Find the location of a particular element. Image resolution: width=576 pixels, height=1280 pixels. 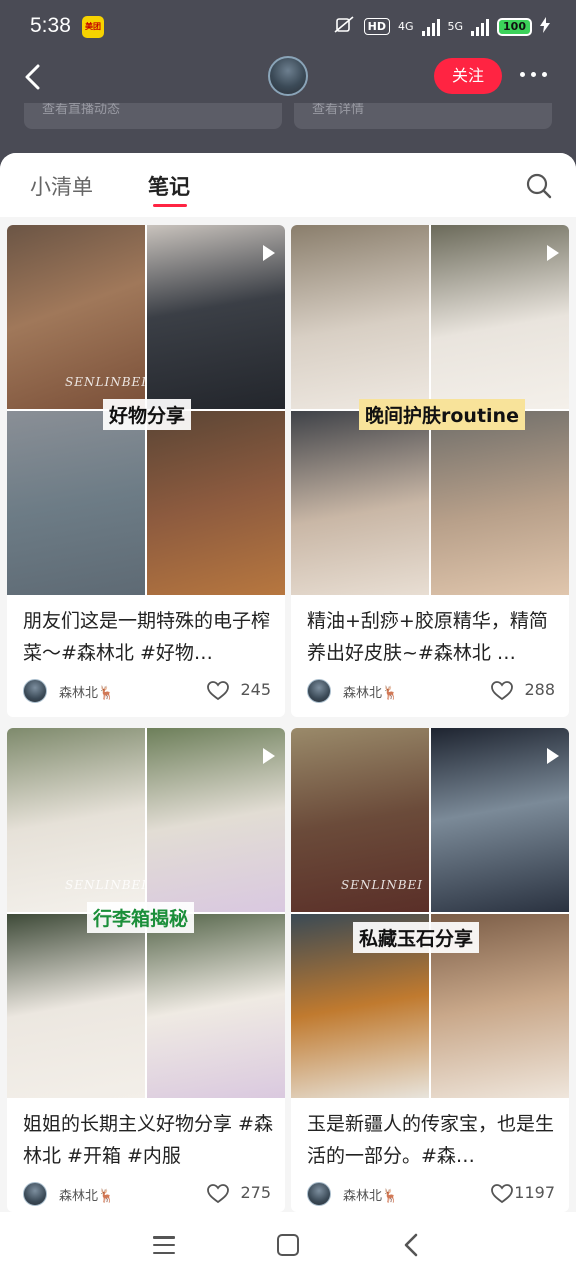

note-cover-image: SENLINBEI 行李箱揭秘 is located at coordinates (146, 913).